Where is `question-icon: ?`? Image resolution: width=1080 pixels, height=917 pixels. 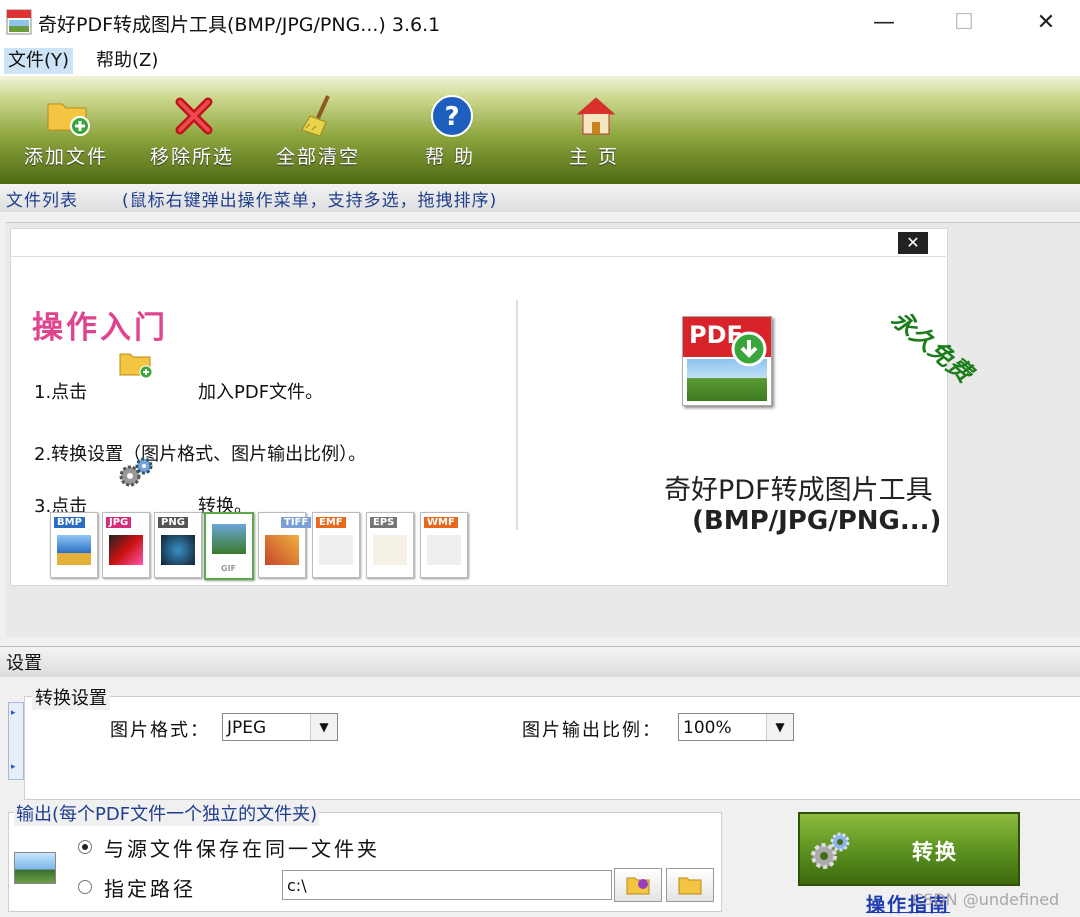 question-icon: ? is located at coordinates (452, 116).